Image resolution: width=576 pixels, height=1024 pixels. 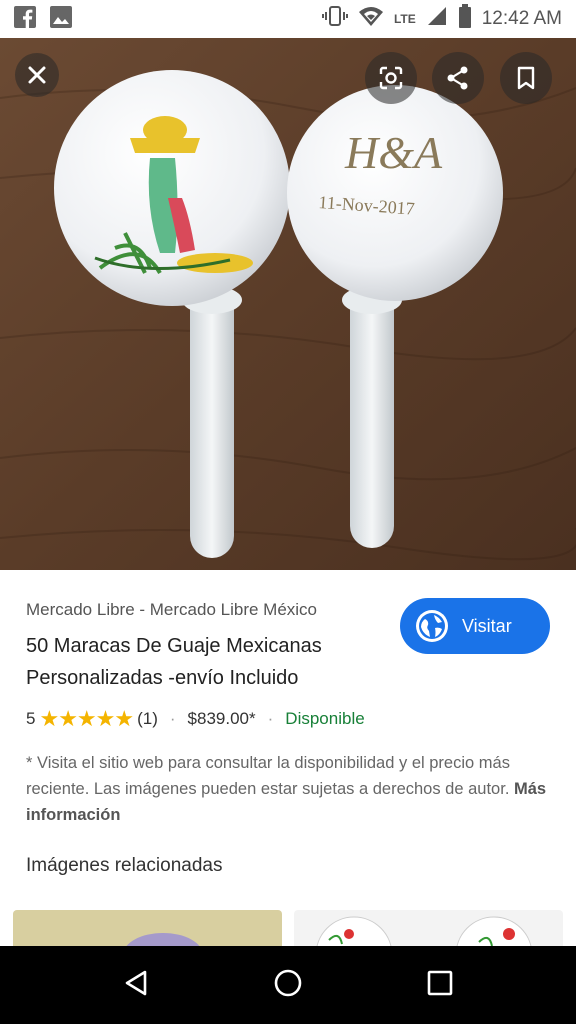 I want to click on recents-icon, so click(x=440, y=985).